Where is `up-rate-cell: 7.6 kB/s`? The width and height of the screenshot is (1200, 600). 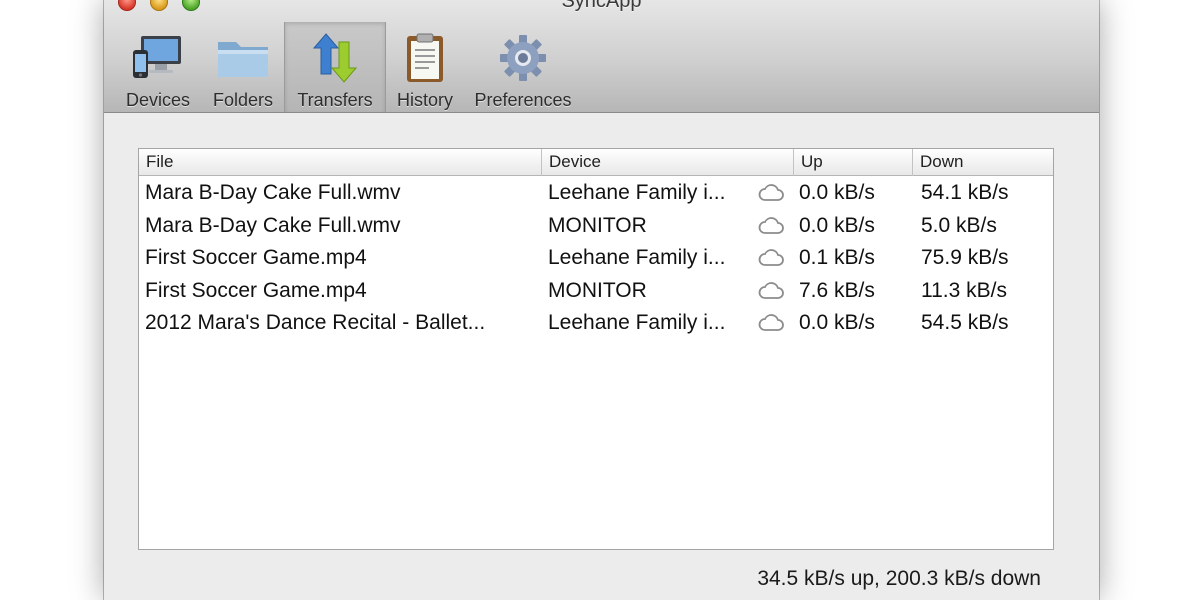 up-rate-cell: 7.6 kB/s is located at coordinates (837, 290).